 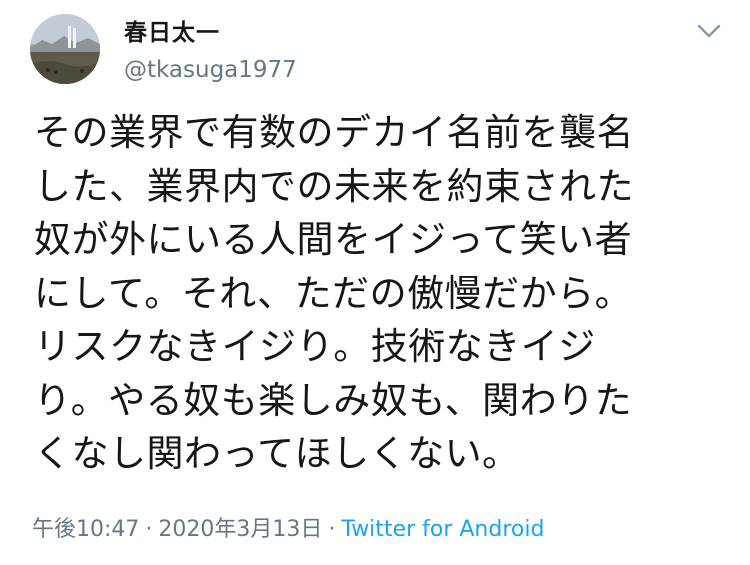 I want to click on tweet-text-line: その業界で有数のデカイ名前を襲名, so click(x=334, y=132).